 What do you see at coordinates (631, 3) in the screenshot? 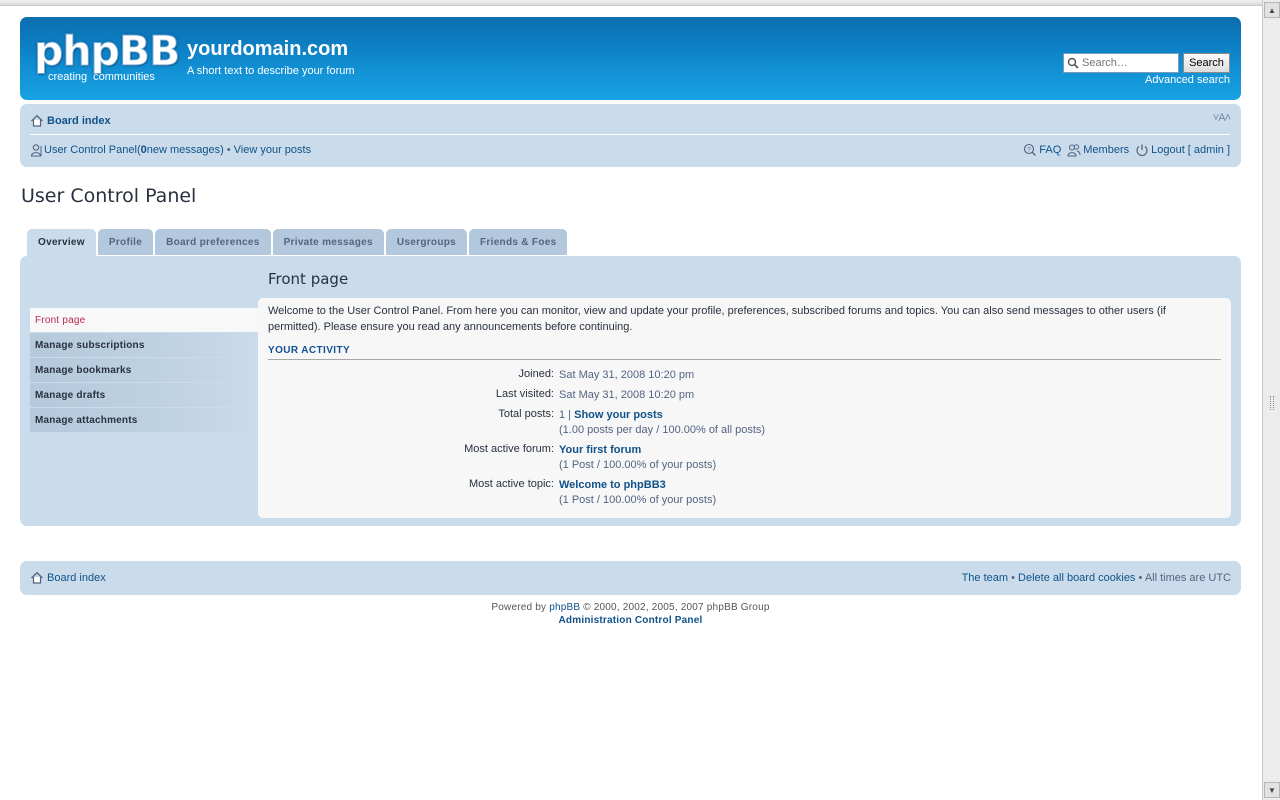
I see `browser-top-strip` at bounding box center [631, 3].